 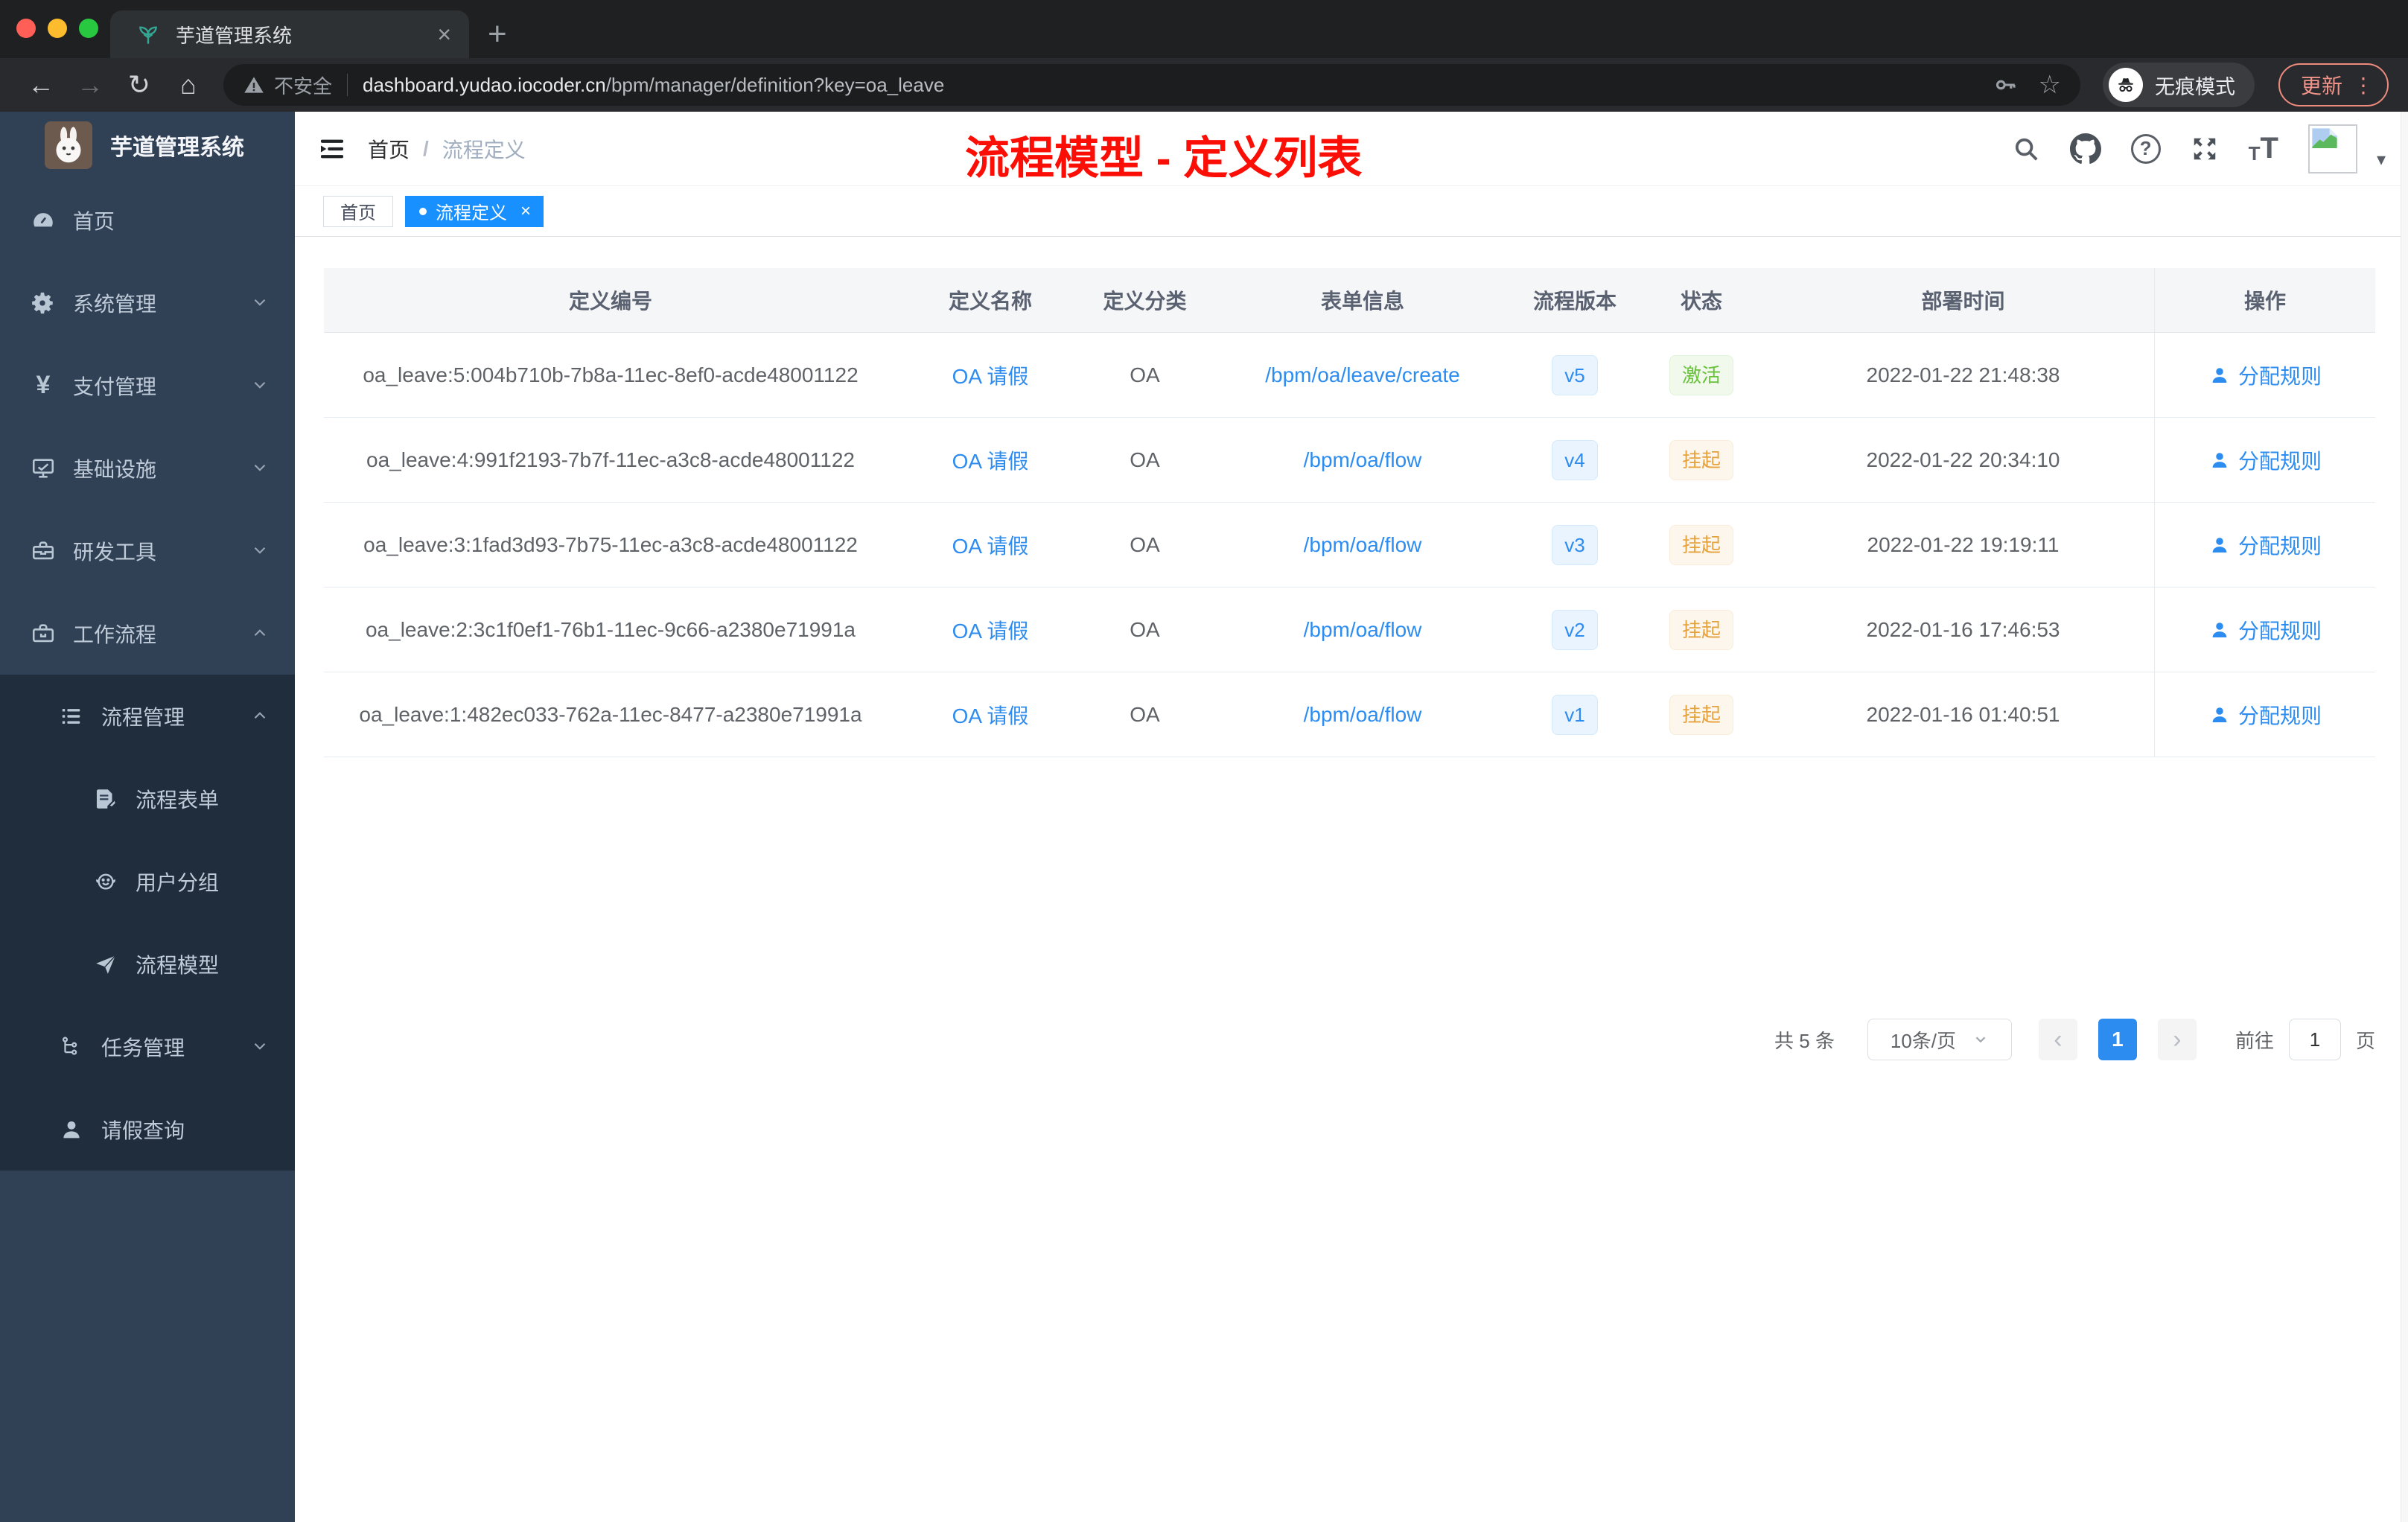 What do you see at coordinates (94, 221) in the screenshot?
I see `sidebar-item-label: 首页` at bounding box center [94, 221].